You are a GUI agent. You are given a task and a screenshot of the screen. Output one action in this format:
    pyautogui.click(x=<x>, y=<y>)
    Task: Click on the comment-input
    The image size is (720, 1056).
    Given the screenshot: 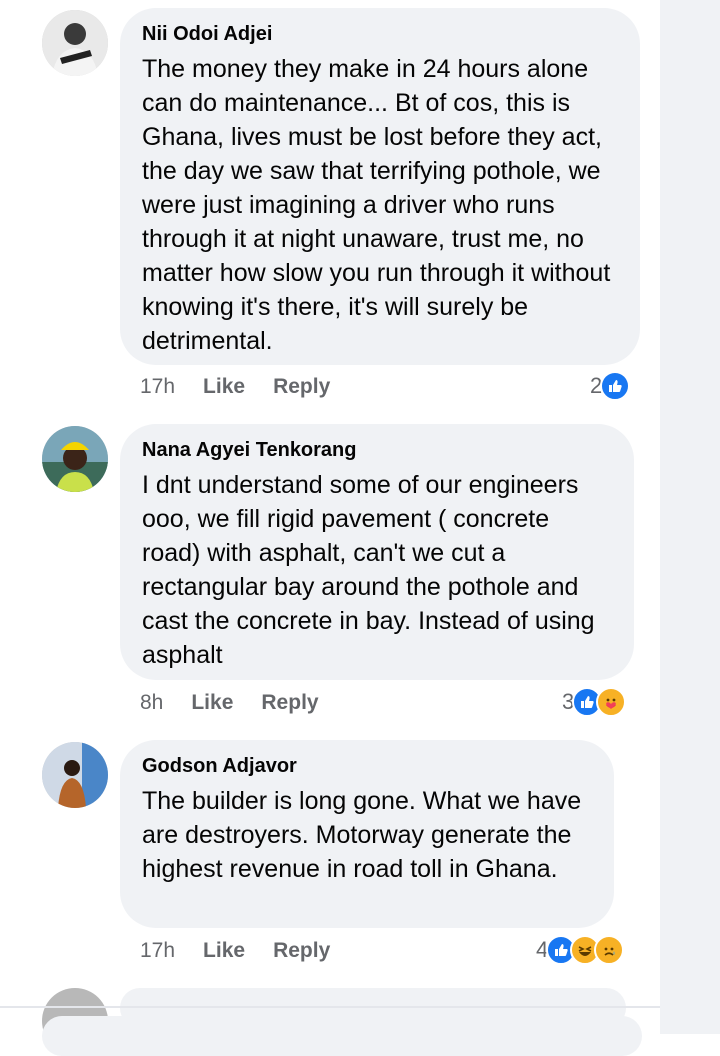 What is the action you would take?
    pyautogui.click(x=342, y=1036)
    